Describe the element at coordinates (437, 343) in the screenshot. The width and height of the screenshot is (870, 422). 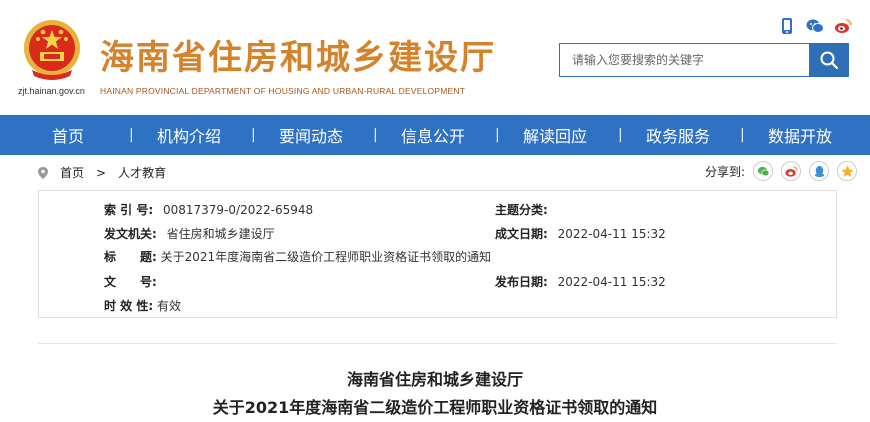
I see `content-divider` at that location.